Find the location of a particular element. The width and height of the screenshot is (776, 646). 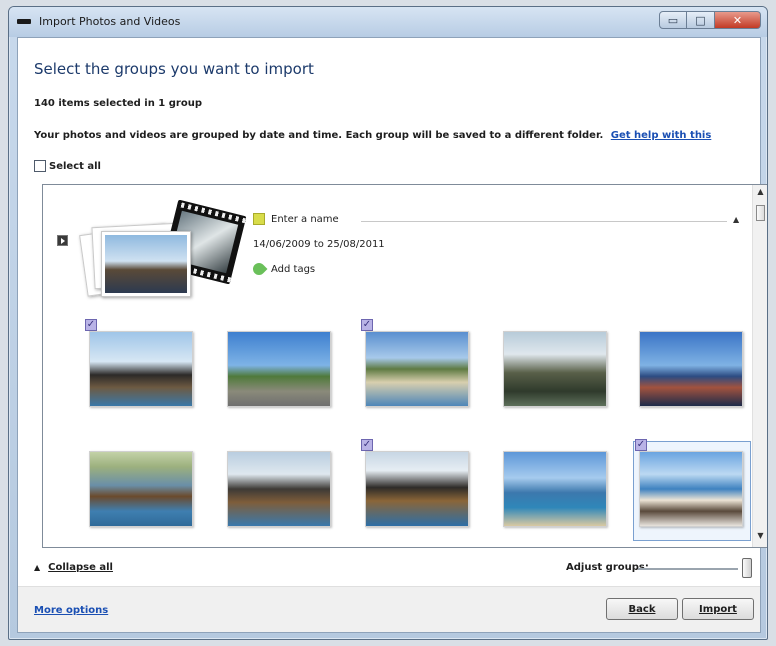

list-footer: ▲ Collapse all Adjust groups: is located at coordinates (389, 568).